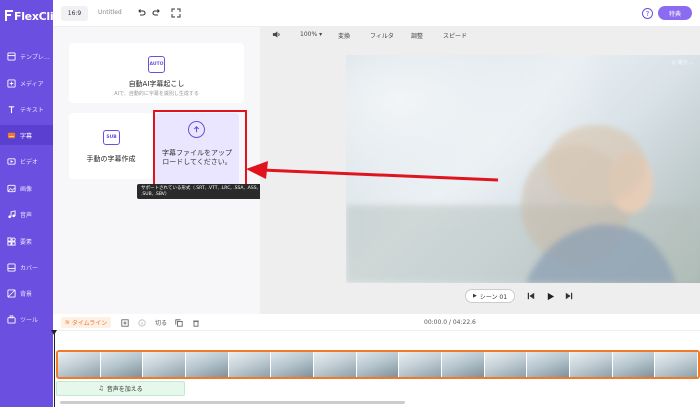  I want to click on timeline-icon: ≋, so click(67, 322).